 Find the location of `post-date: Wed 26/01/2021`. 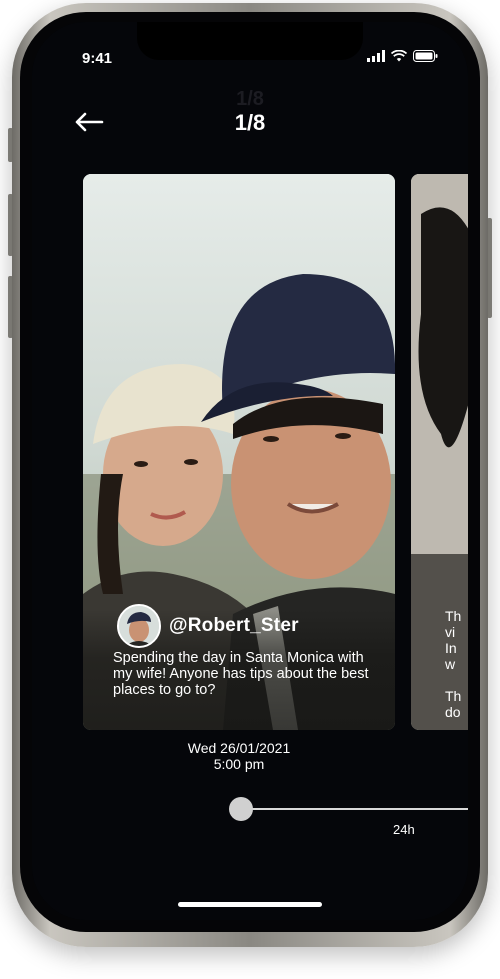

post-date: Wed 26/01/2021 is located at coordinates (239, 748).